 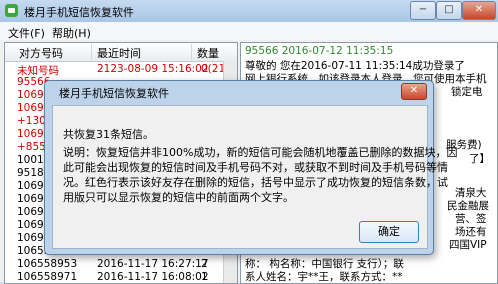 I want to click on row-number: 106558971, so click(x=47, y=277).